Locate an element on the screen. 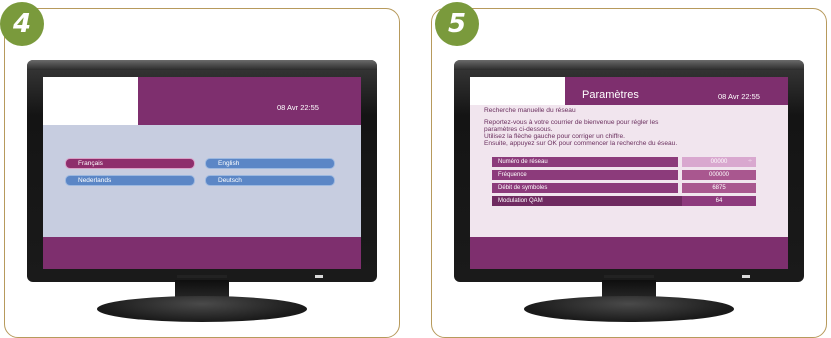 The height and width of the screenshot is (338, 831). param-input-qam-modulation: 64 is located at coordinates (719, 201).